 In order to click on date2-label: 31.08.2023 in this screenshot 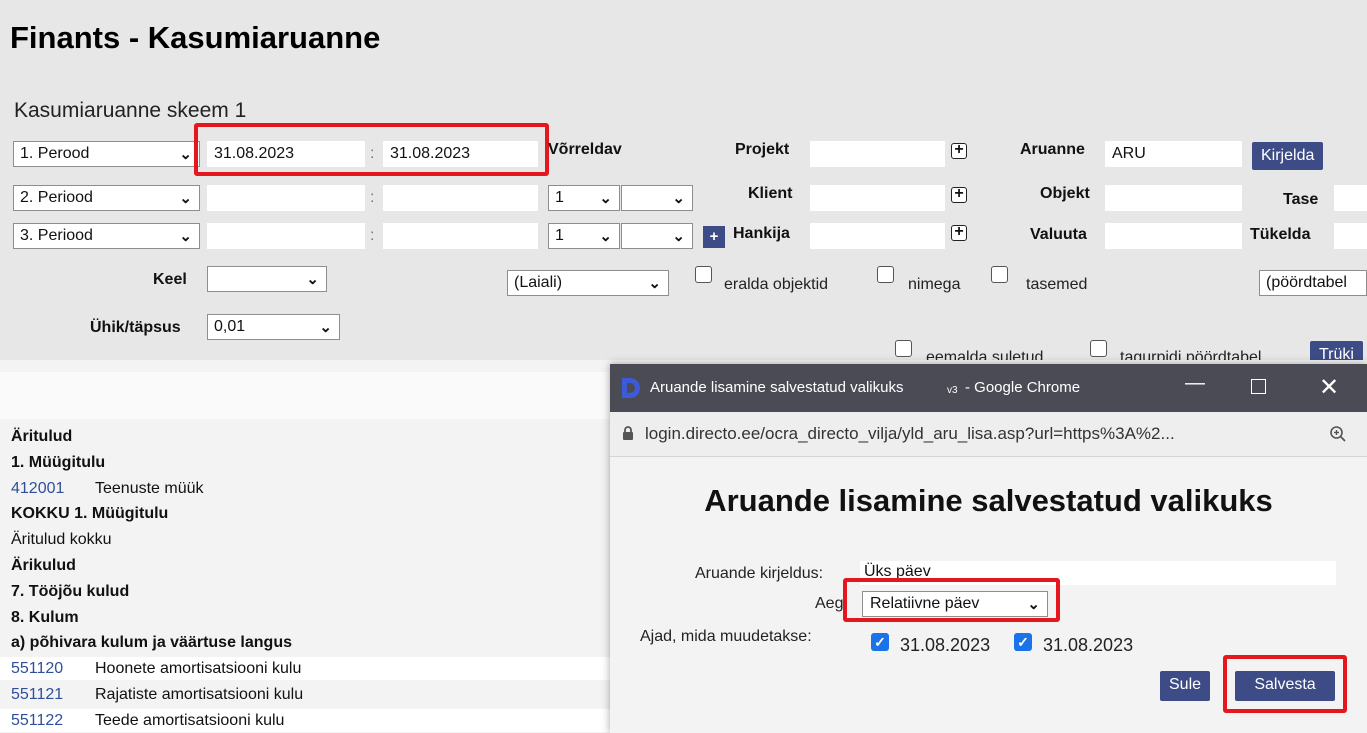, I will do `click(1088, 645)`.